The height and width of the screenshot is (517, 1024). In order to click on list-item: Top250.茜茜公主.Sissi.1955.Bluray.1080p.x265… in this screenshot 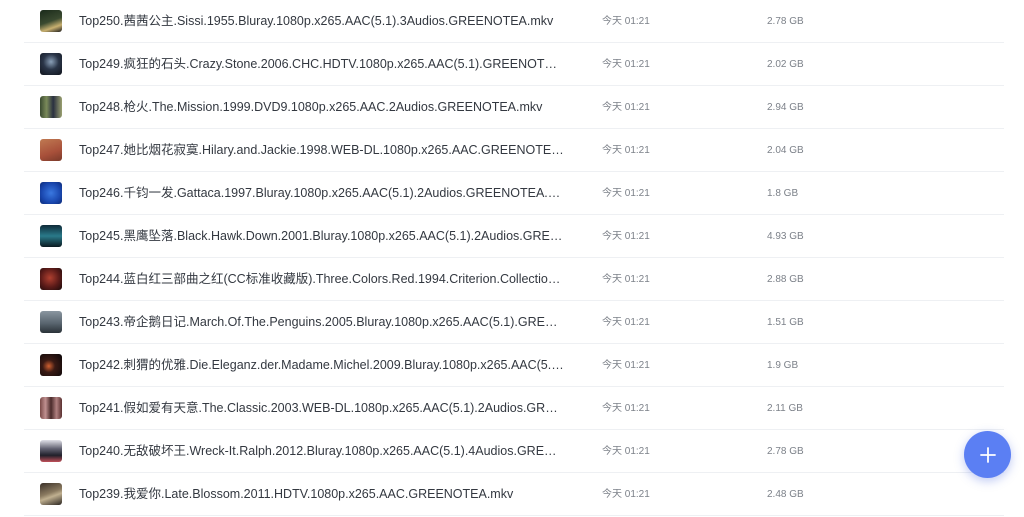, I will do `click(514, 21)`.